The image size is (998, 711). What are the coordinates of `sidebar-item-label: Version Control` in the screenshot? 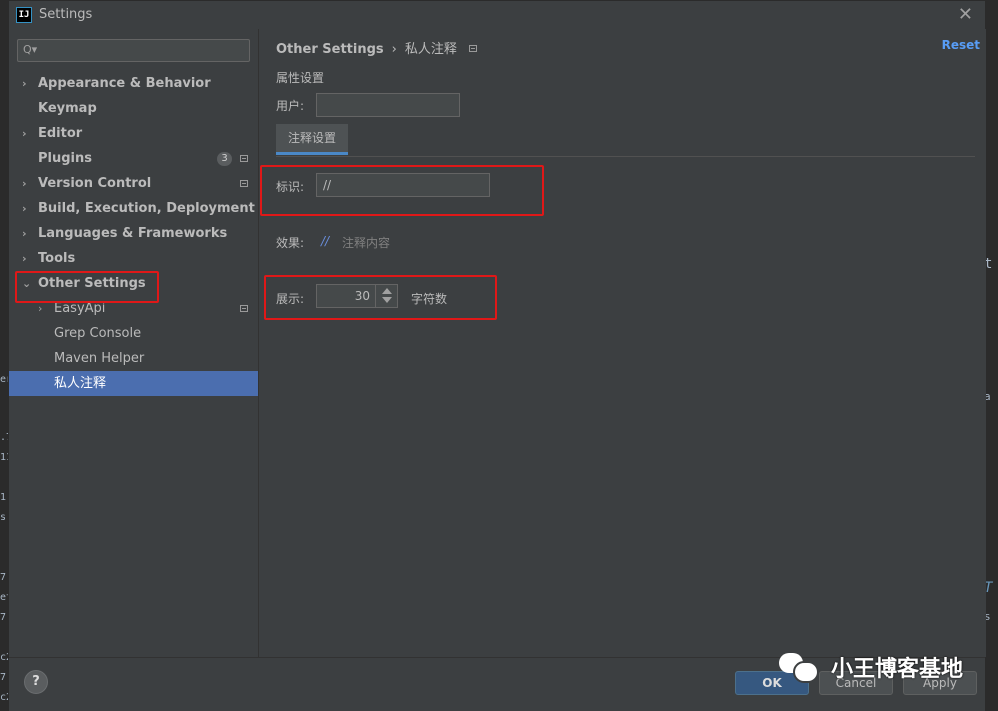 It's located at (95, 183).